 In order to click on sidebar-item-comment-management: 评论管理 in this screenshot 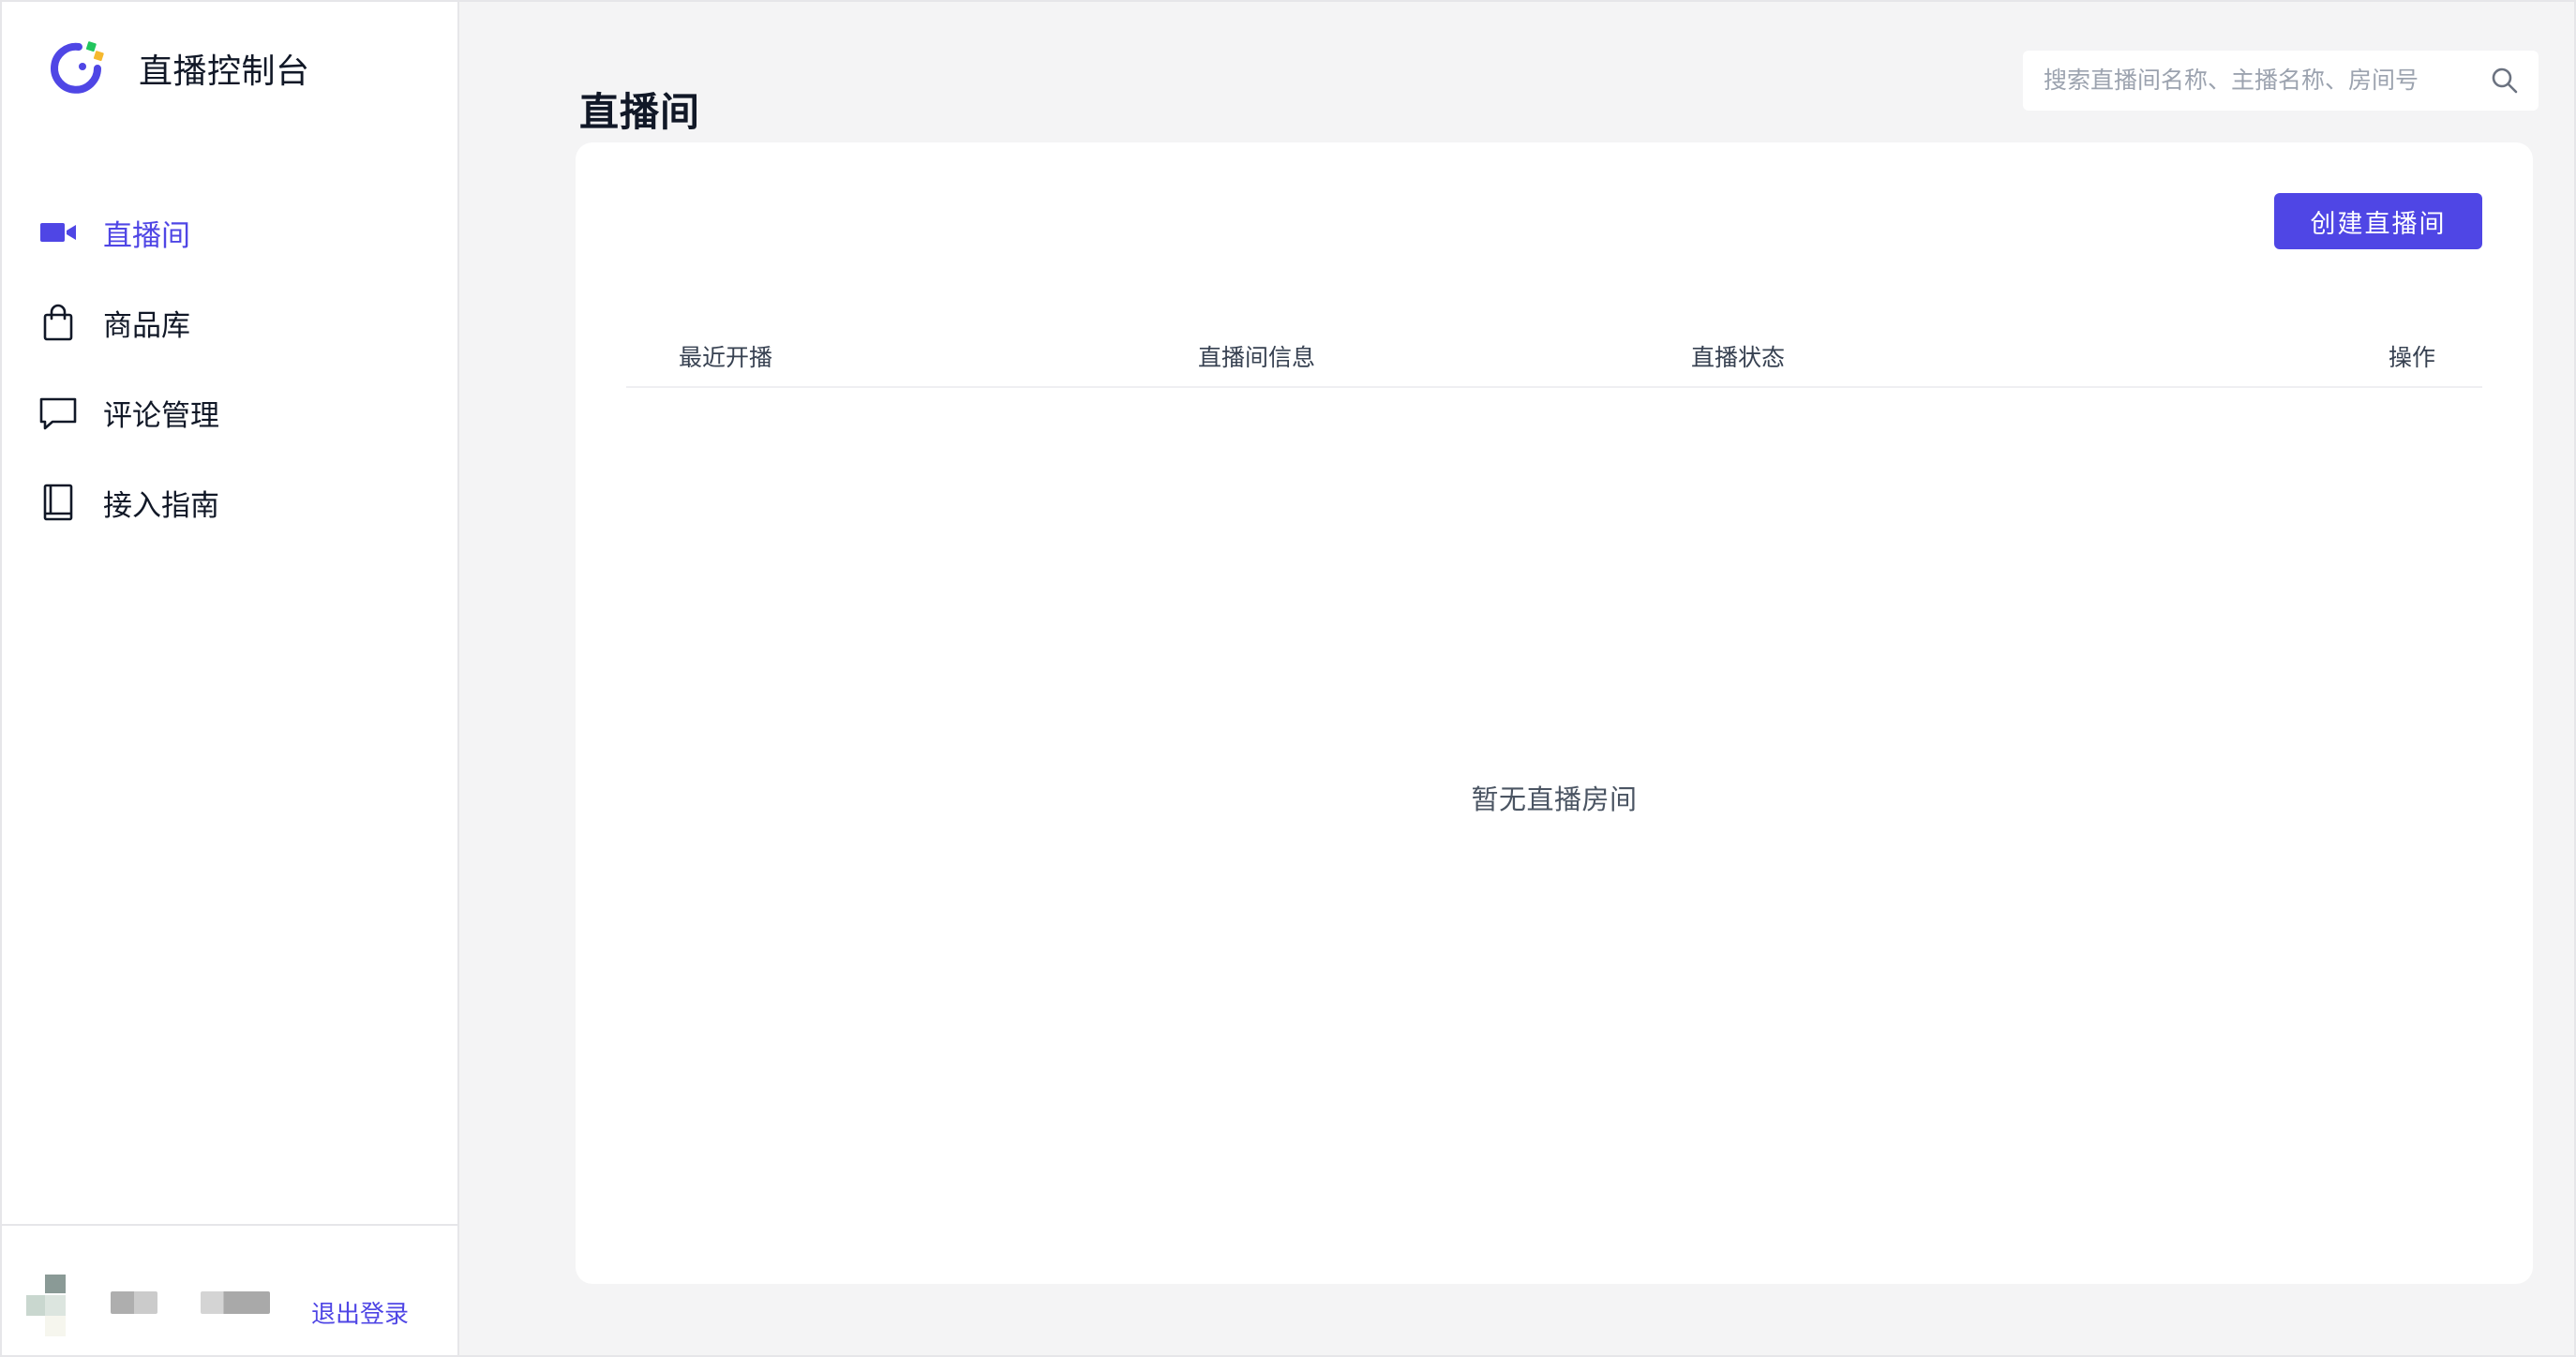, I will do `click(234, 412)`.